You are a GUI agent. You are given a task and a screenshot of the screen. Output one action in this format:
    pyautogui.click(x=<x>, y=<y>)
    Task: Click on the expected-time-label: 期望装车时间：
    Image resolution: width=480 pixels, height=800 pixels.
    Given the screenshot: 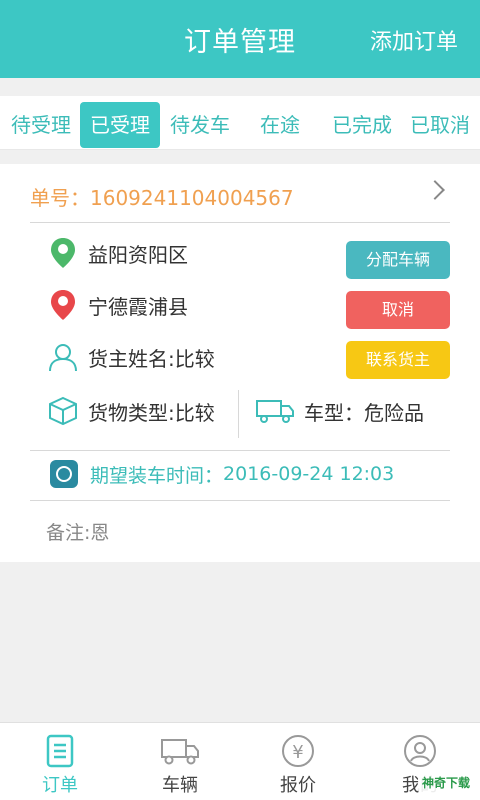 What is the action you would take?
    pyautogui.click(x=157, y=475)
    